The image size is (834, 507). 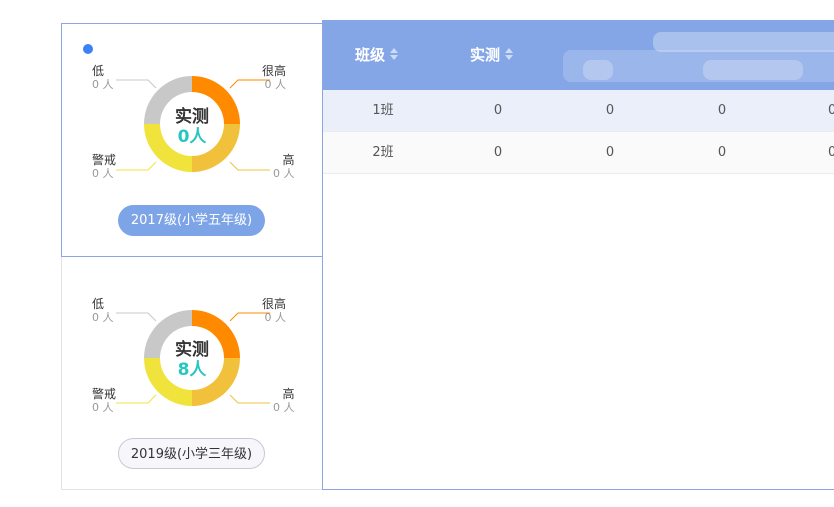 What do you see at coordinates (192, 137) in the screenshot?
I see `donut-center-count: 0人` at bounding box center [192, 137].